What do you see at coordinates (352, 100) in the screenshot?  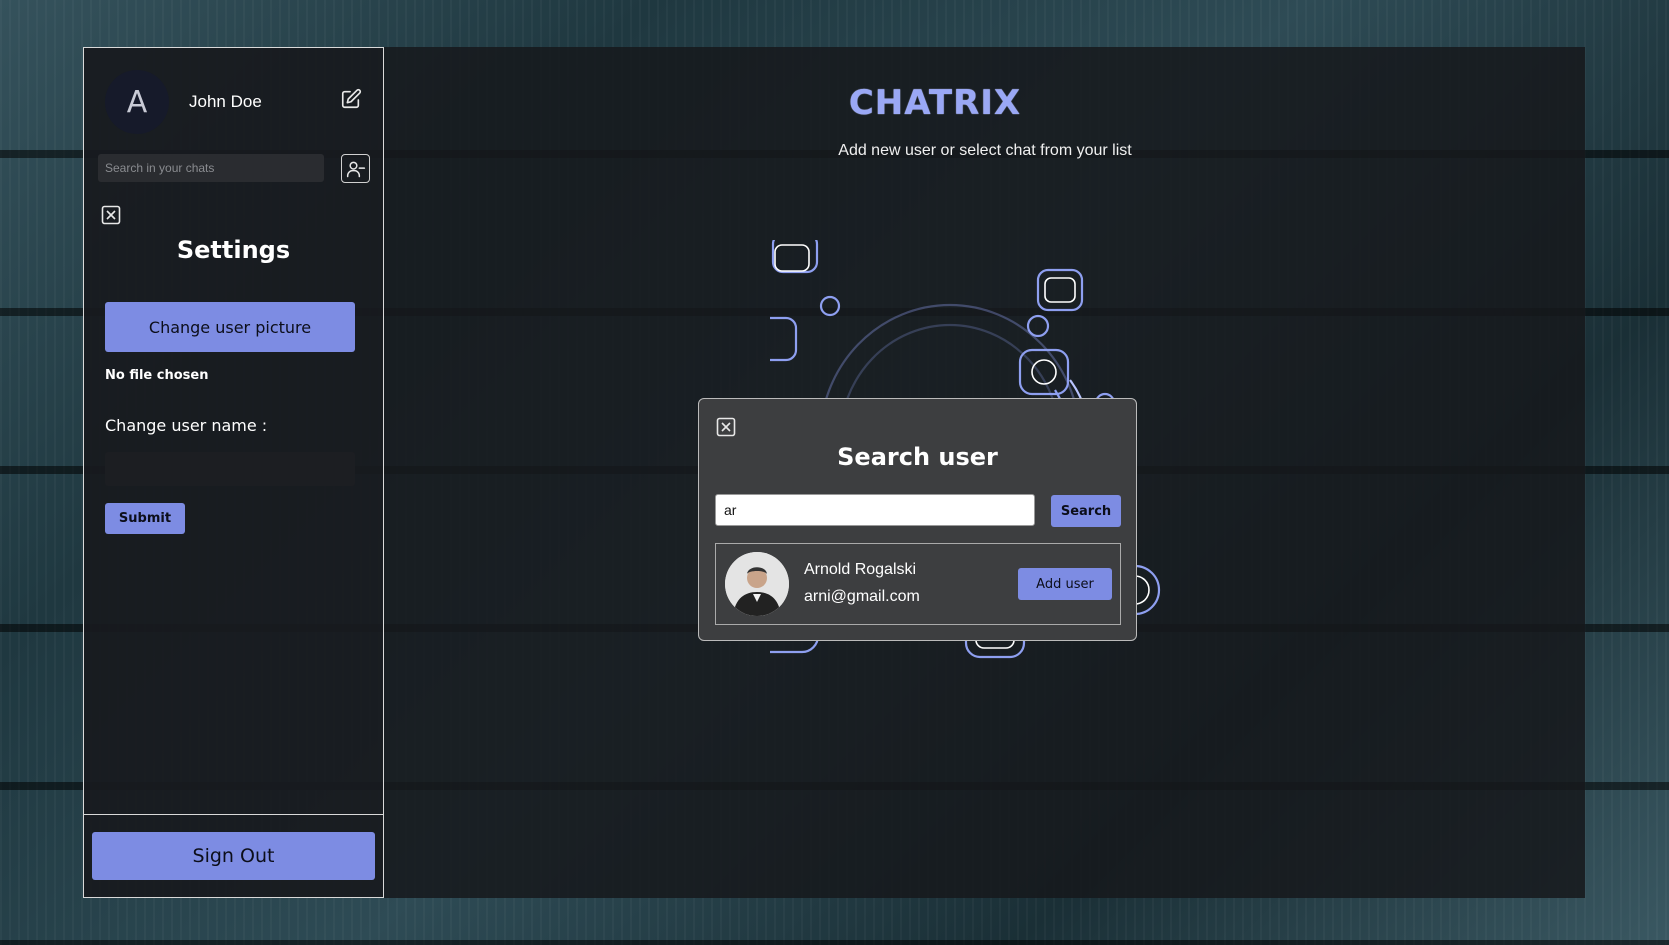 I see `edit-icon` at bounding box center [352, 100].